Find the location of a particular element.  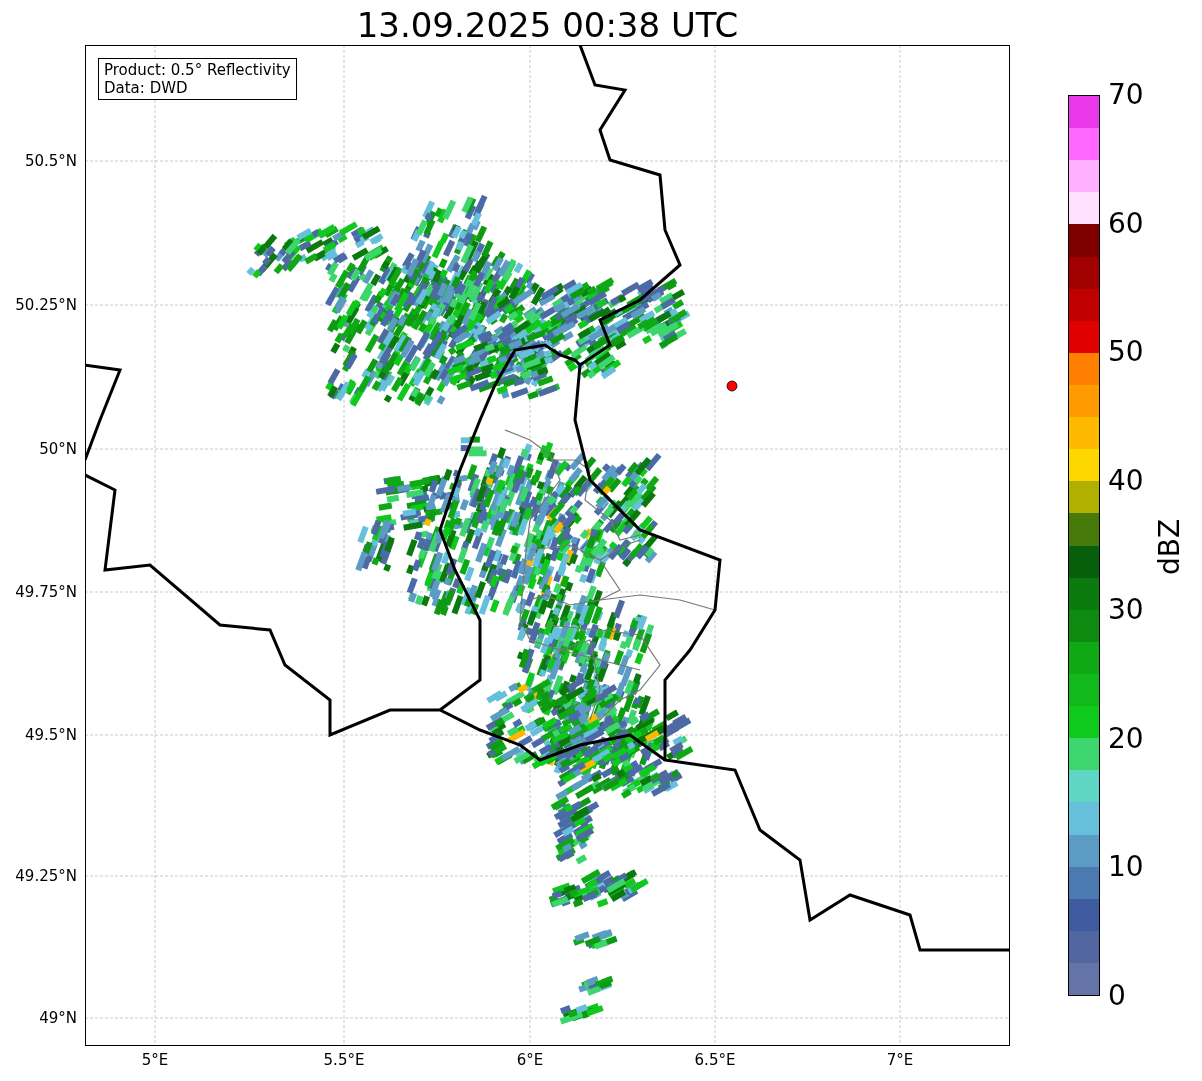

colorbar-label: dBZ is located at coordinates (1170, 546).